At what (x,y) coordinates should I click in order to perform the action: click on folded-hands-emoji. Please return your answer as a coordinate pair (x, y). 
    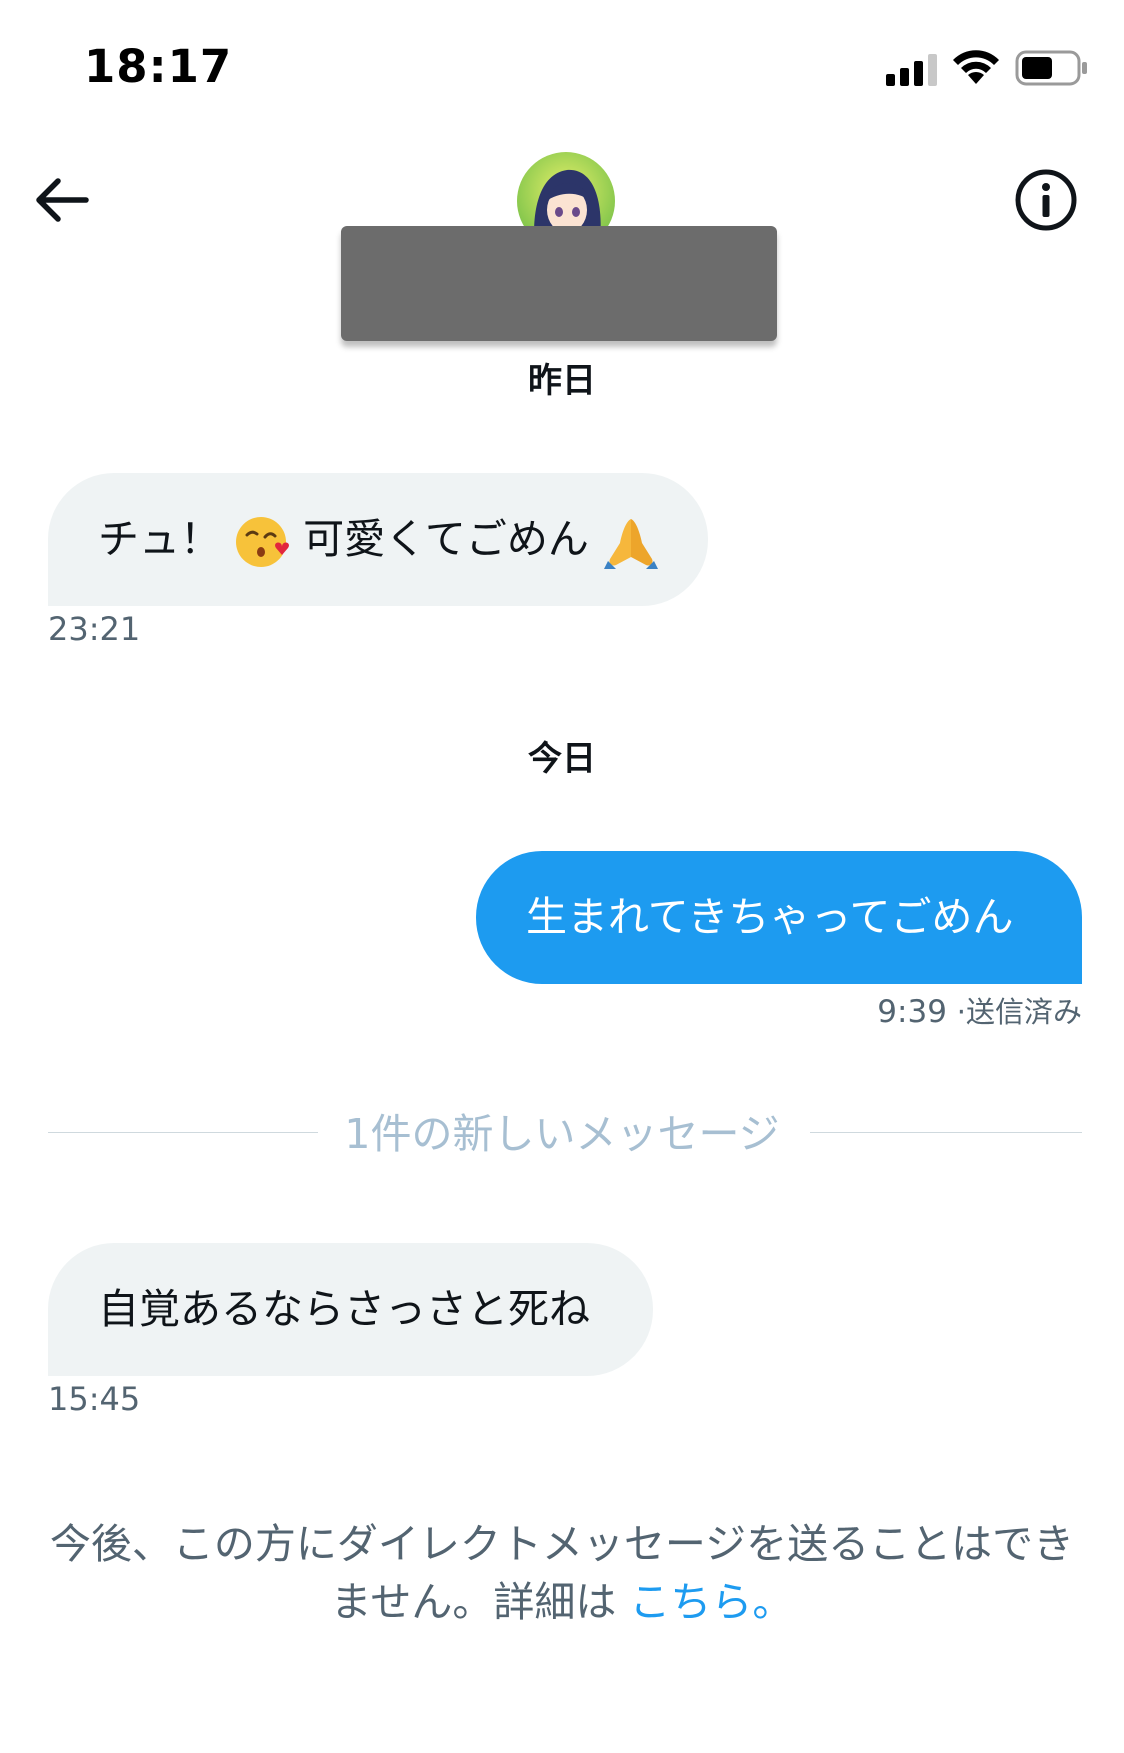
    Looking at the image, I should click on (630, 544).